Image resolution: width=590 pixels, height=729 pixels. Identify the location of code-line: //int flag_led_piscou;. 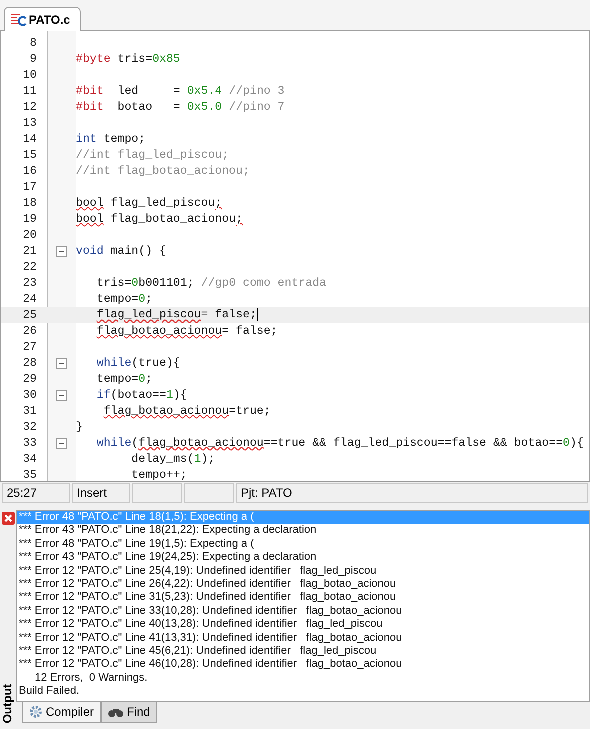
(153, 155).